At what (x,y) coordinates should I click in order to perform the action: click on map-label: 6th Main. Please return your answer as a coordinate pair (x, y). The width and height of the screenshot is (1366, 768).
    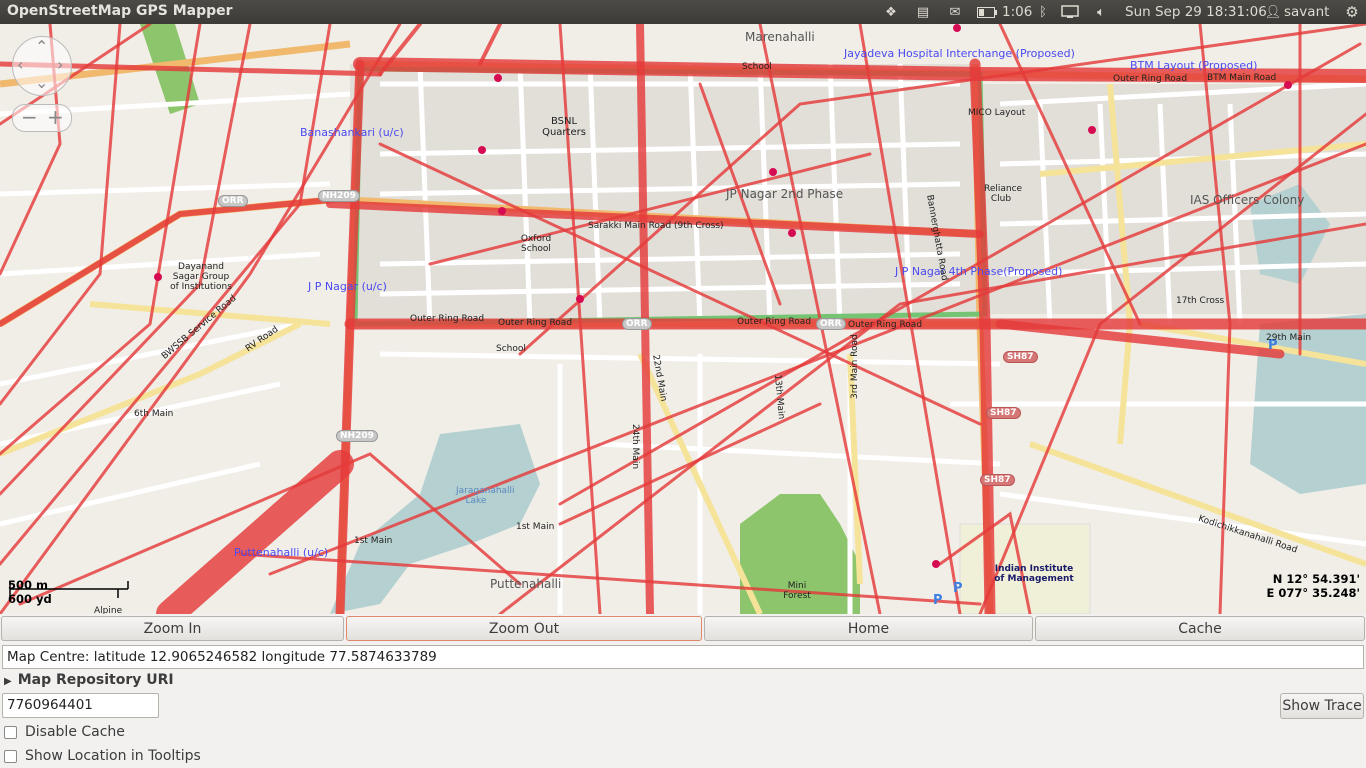
    Looking at the image, I should click on (154, 414).